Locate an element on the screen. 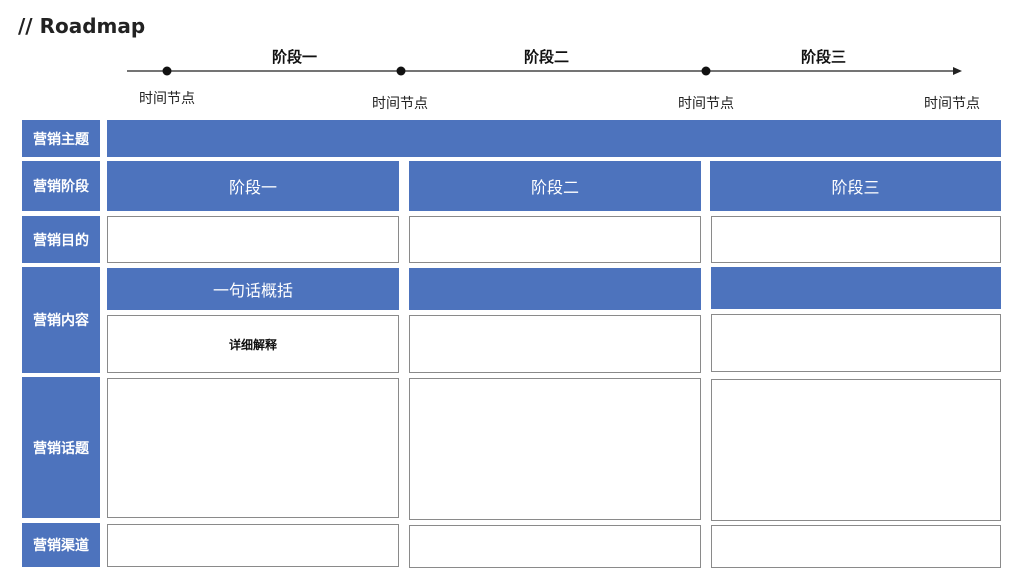  phase-header-1: 阶段一 is located at coordinates (253, 186).